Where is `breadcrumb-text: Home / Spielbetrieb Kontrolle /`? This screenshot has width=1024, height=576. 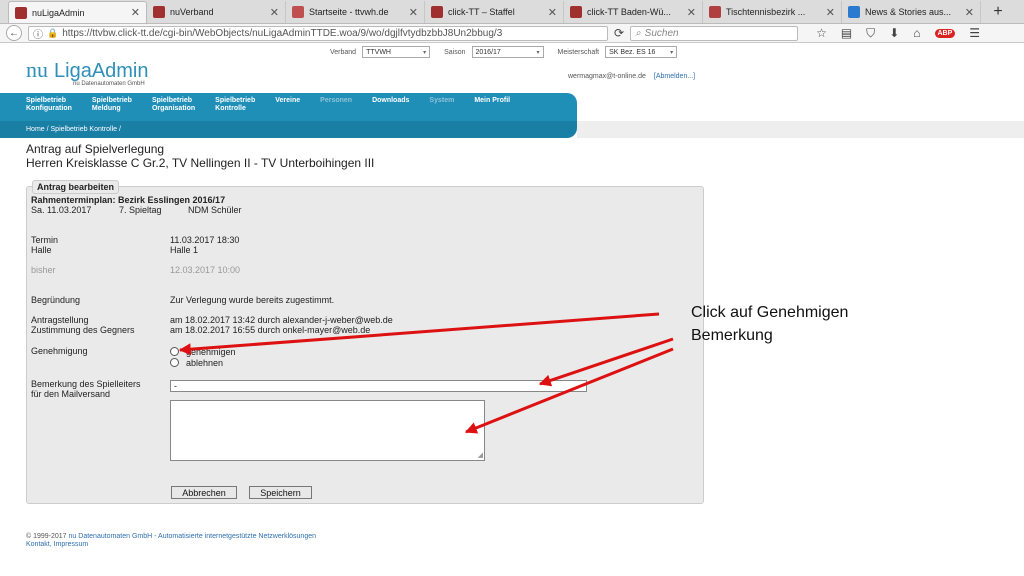 breadcrumb-text: Home / Spielbetrieb Kontrolle / is located at coordinates (73, 129).